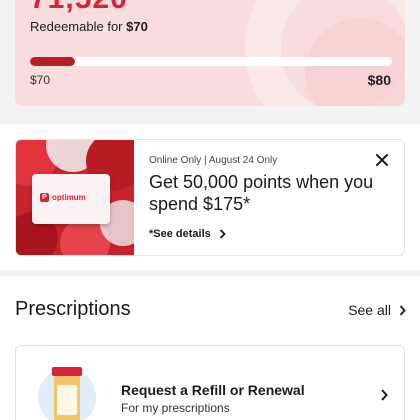  What do you see at coordinates (379, 80) in the screenshot?
I see `progress-range-max: $80` at bounding box center [379, 80].